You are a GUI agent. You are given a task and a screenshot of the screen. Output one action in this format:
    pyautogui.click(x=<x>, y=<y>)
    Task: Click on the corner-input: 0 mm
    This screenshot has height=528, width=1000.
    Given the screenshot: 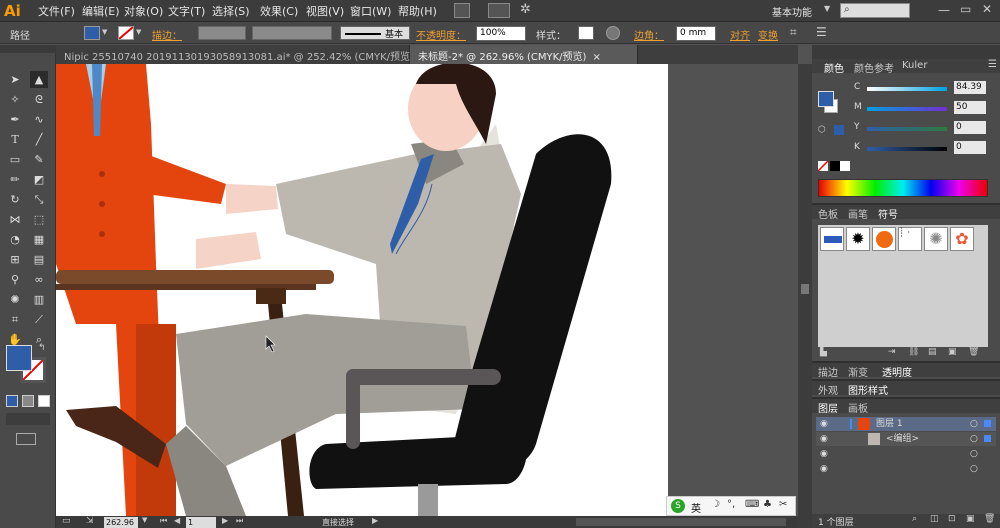 What is the action you would take?
    pyautogui.click(x=696, y=33)
    